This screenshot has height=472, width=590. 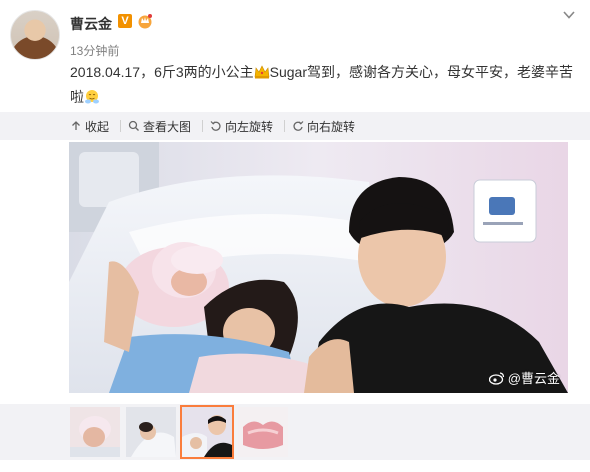 I want to click on verified-badge: V, so click(x=125, y=21).